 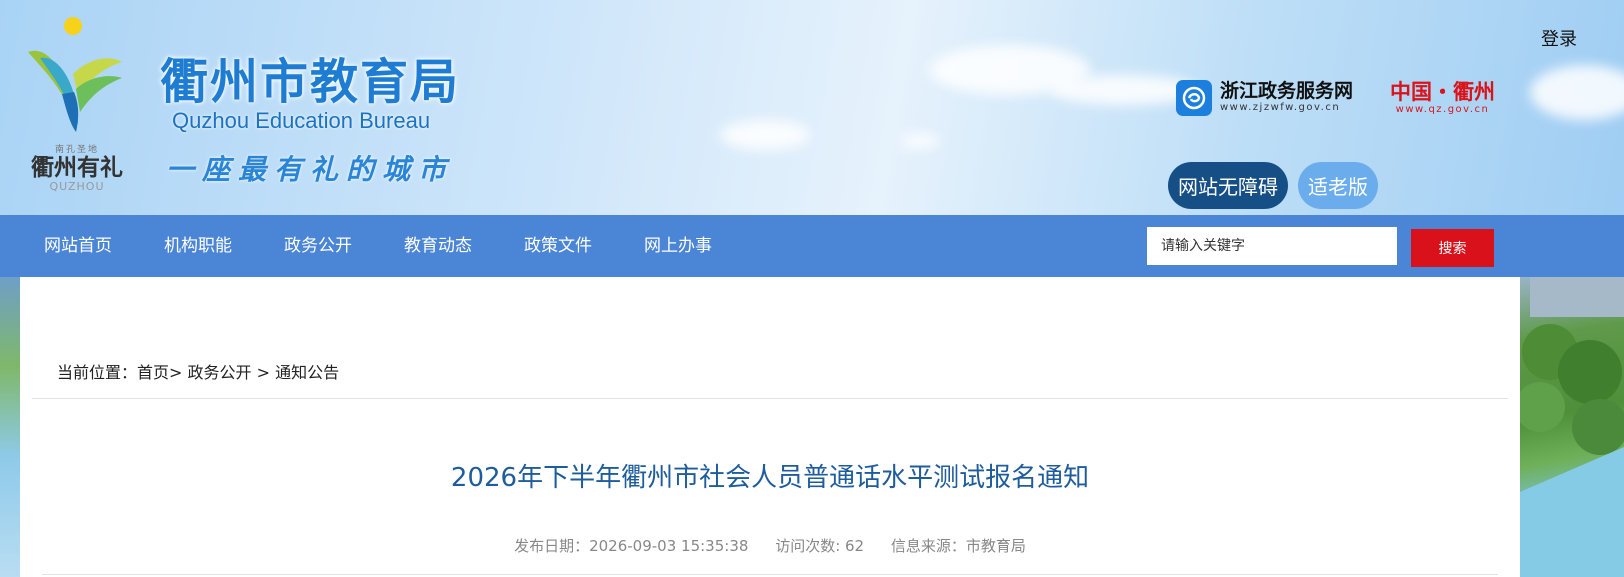 What do you see at coordinates (1280, 107) in the screenshot?
I see `zj-portal-url: www.zjzwfw.gov.cn` at bounding box center [1280, 107].